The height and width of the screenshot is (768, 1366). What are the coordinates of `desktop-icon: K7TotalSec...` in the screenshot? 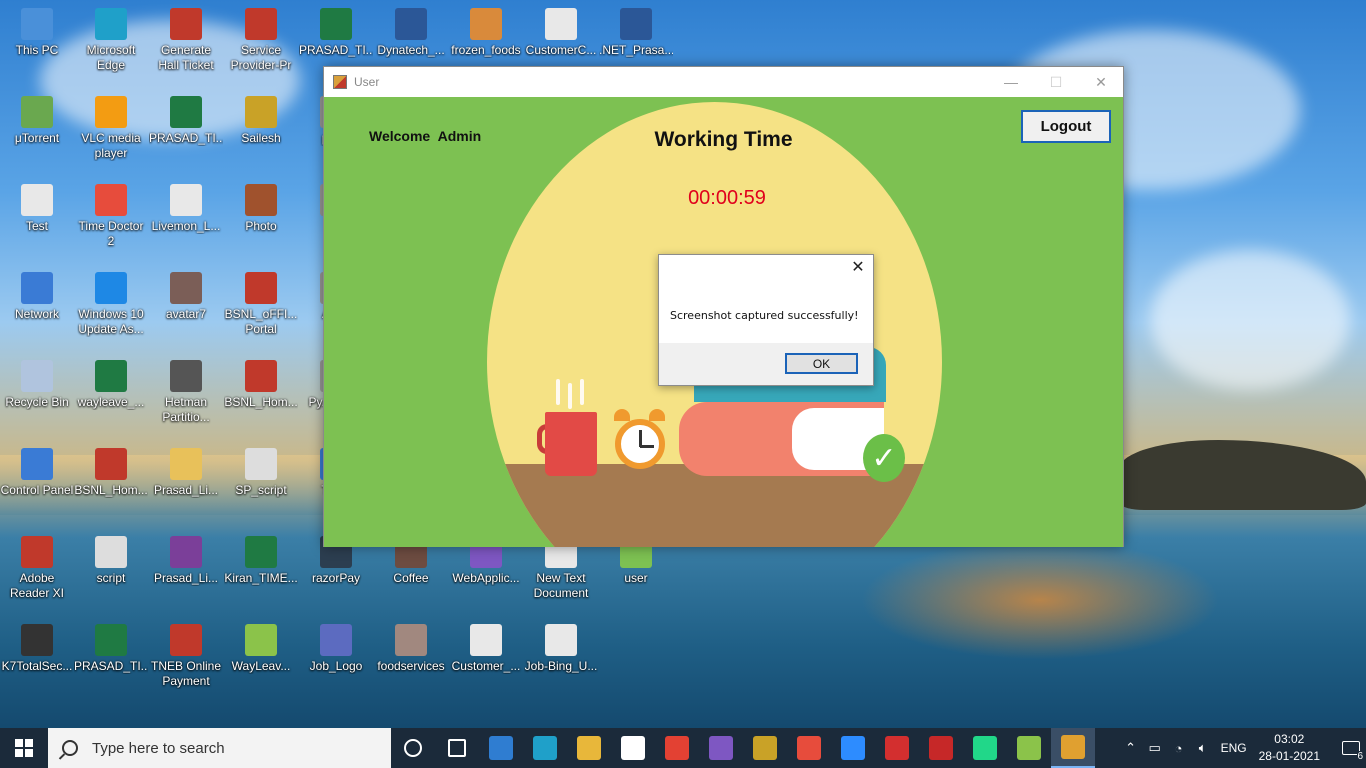 It's located at (37, 660).